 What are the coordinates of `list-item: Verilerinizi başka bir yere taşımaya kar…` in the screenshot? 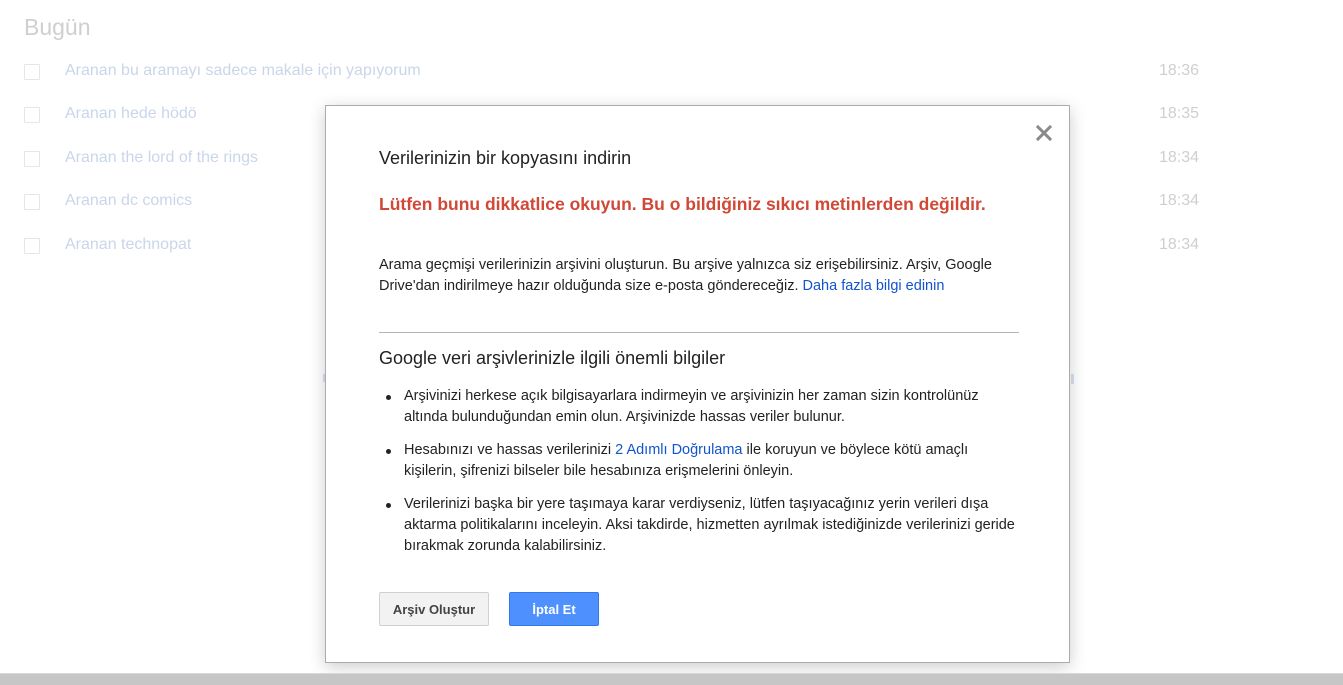 It's located at (699, 525).